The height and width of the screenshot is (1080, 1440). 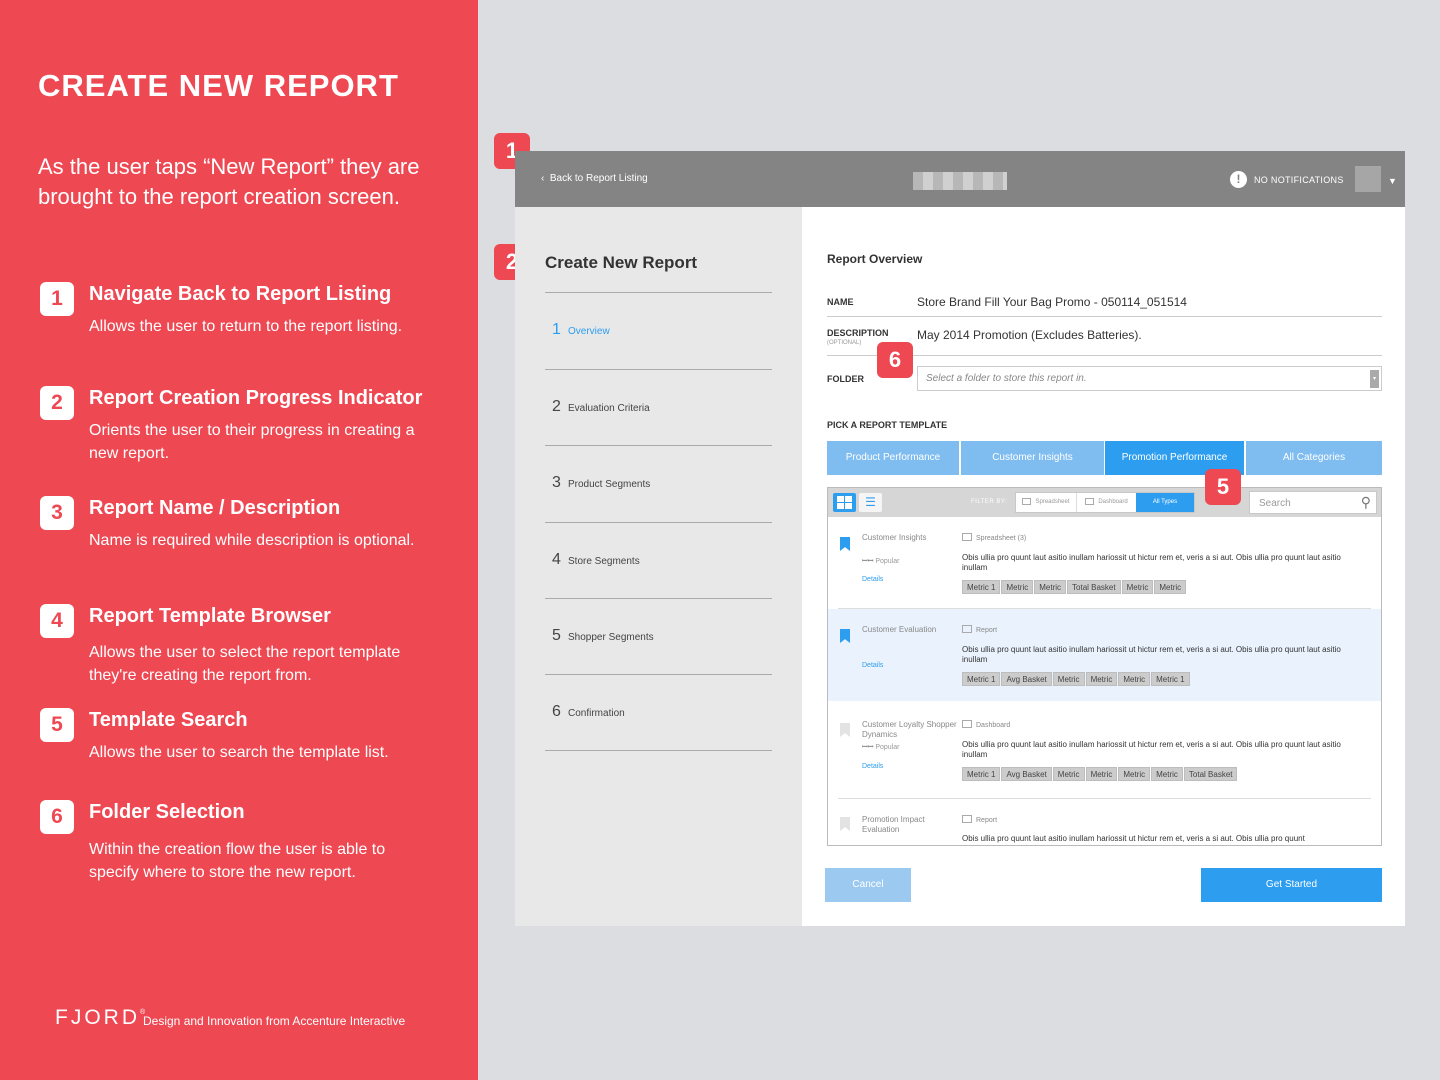 I want to click on filter-by-label: FILTER BY:, so click(x=989, y=502).